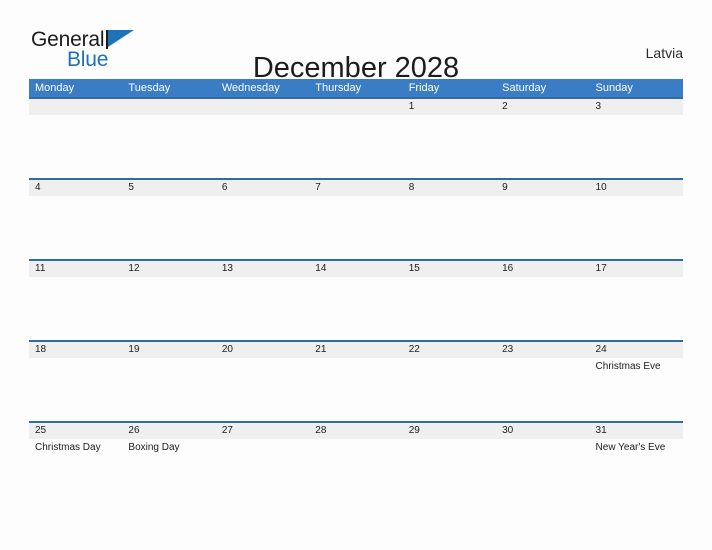 This screenshot has height=550, width=712. Describe the element at coordinates (614, 88) in the screenshot. I see `weekday-header-sunday: Sunday` at that location.